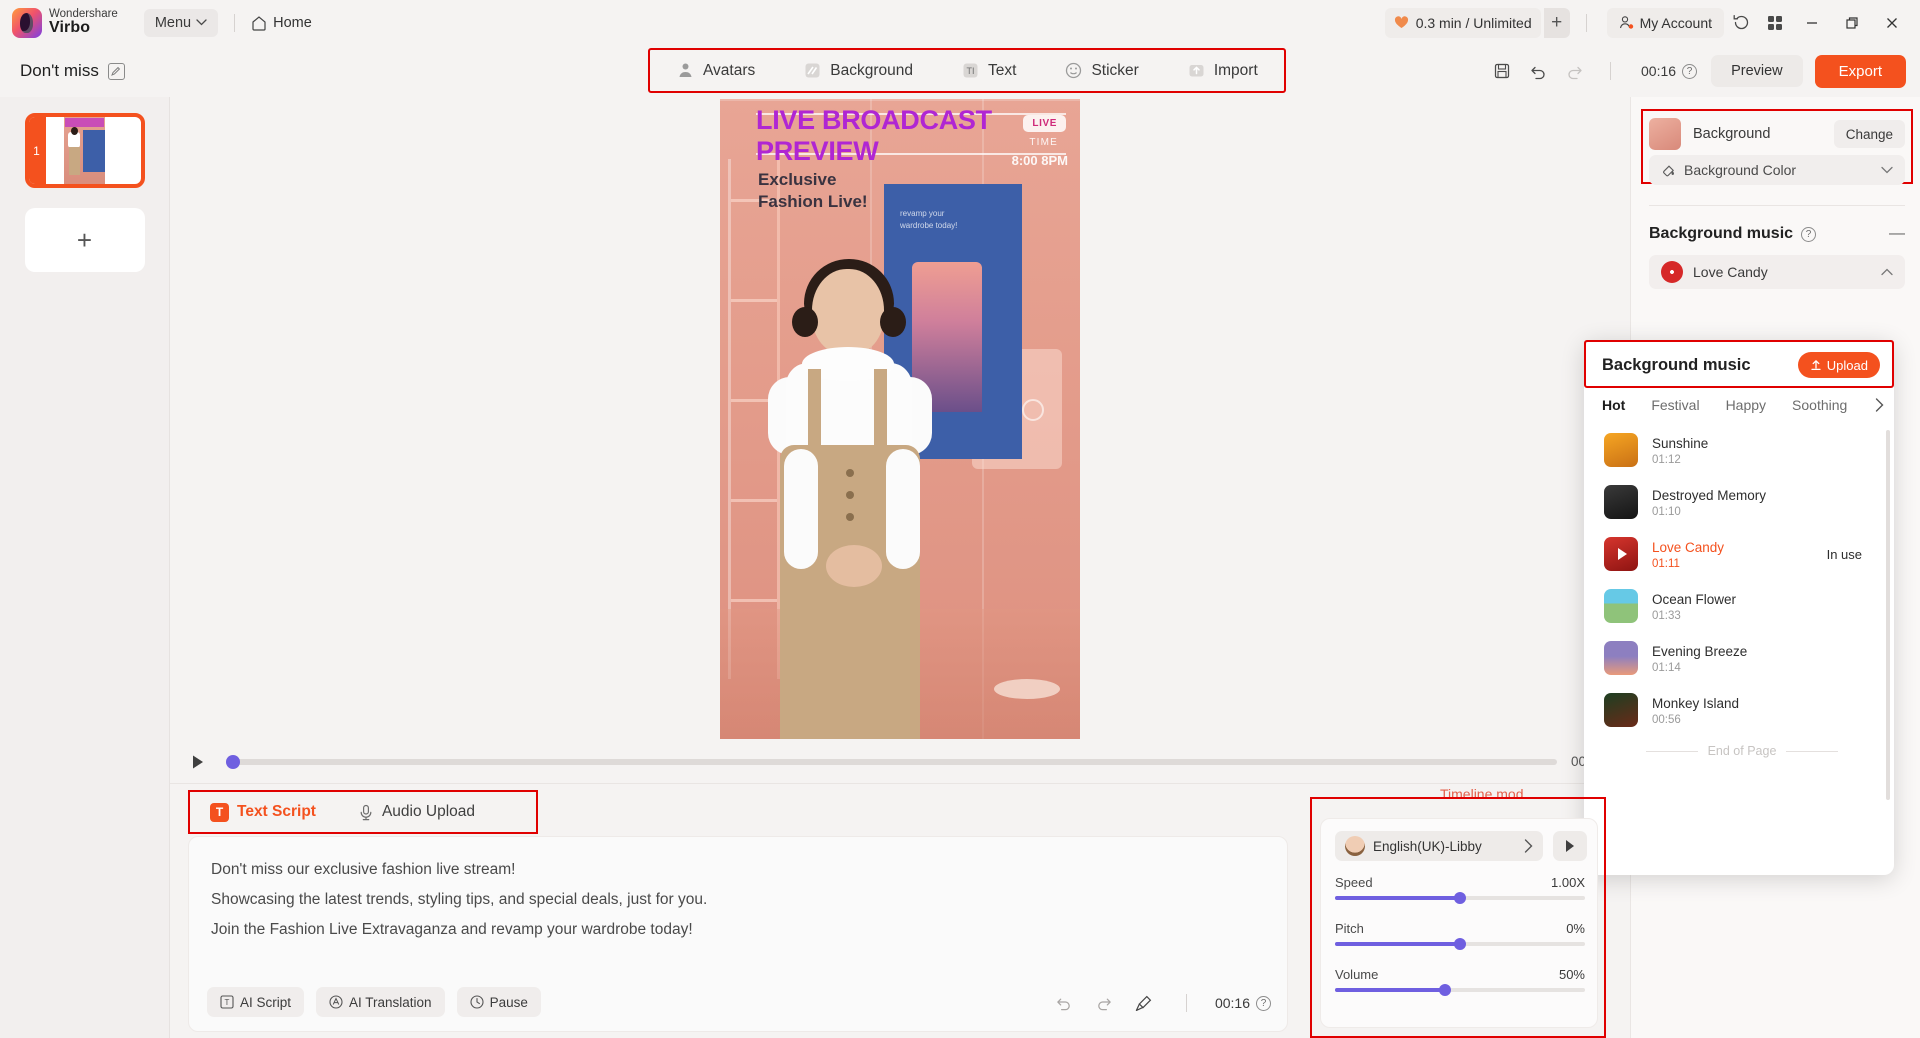 The image size is (1920, 1038). I want to click on redo-icon, so click(1574, 71).